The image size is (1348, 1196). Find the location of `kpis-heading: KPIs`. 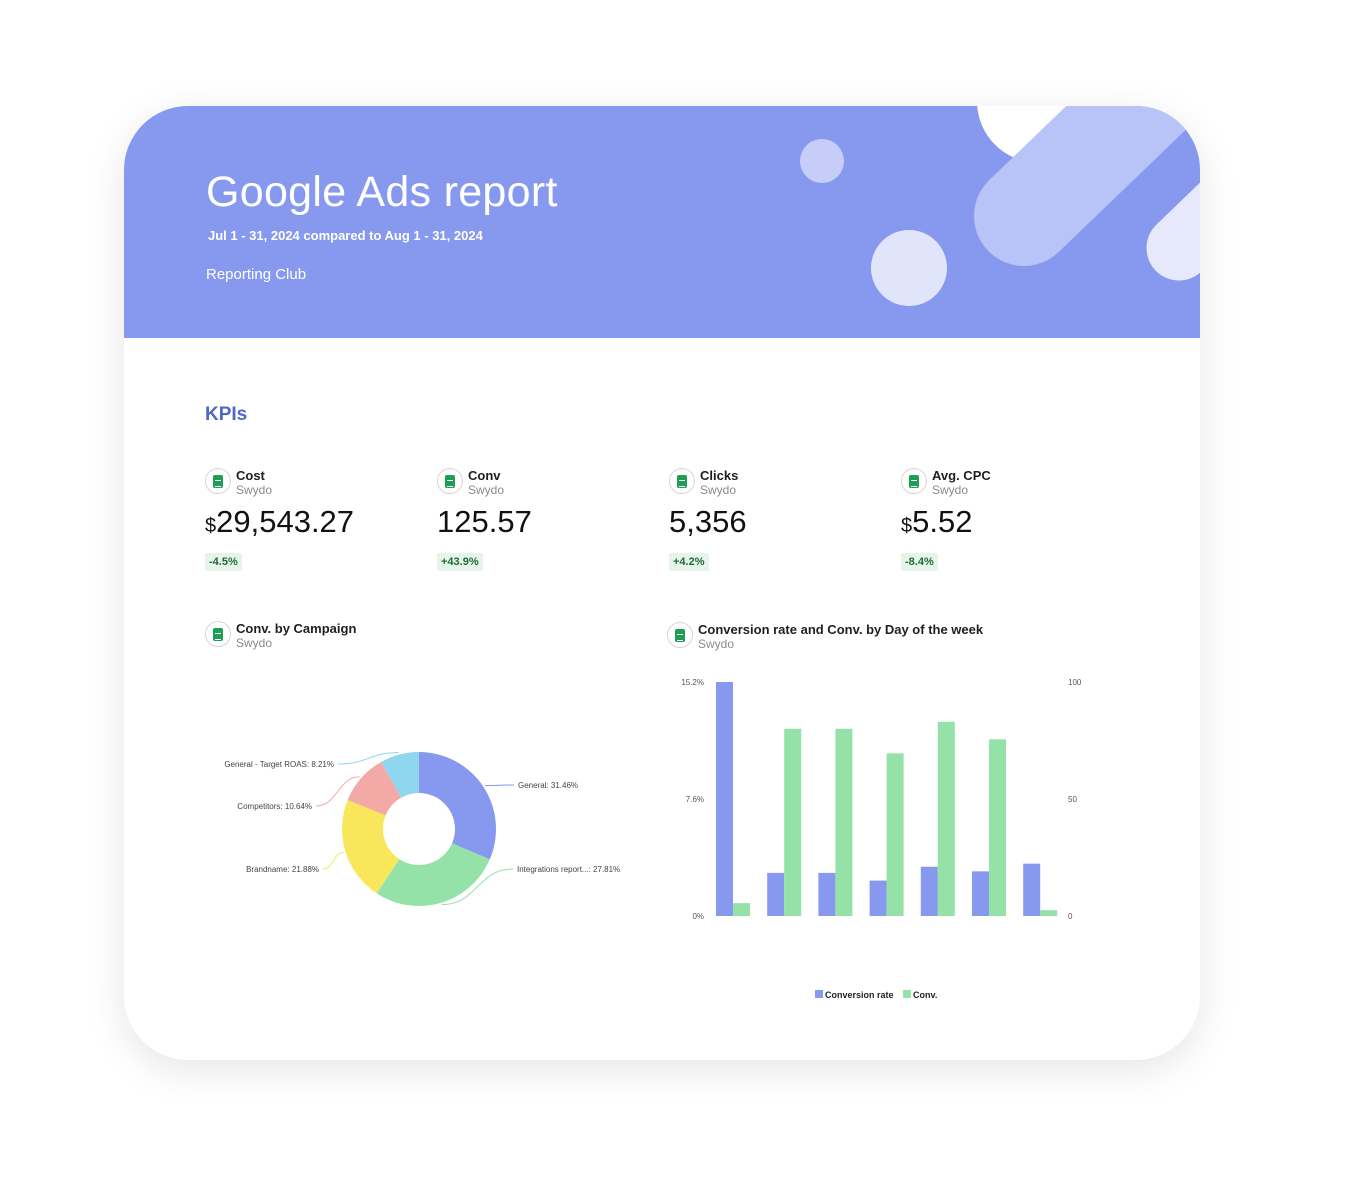

kpis-heading: KPIs is located at coordinates (226, 414).